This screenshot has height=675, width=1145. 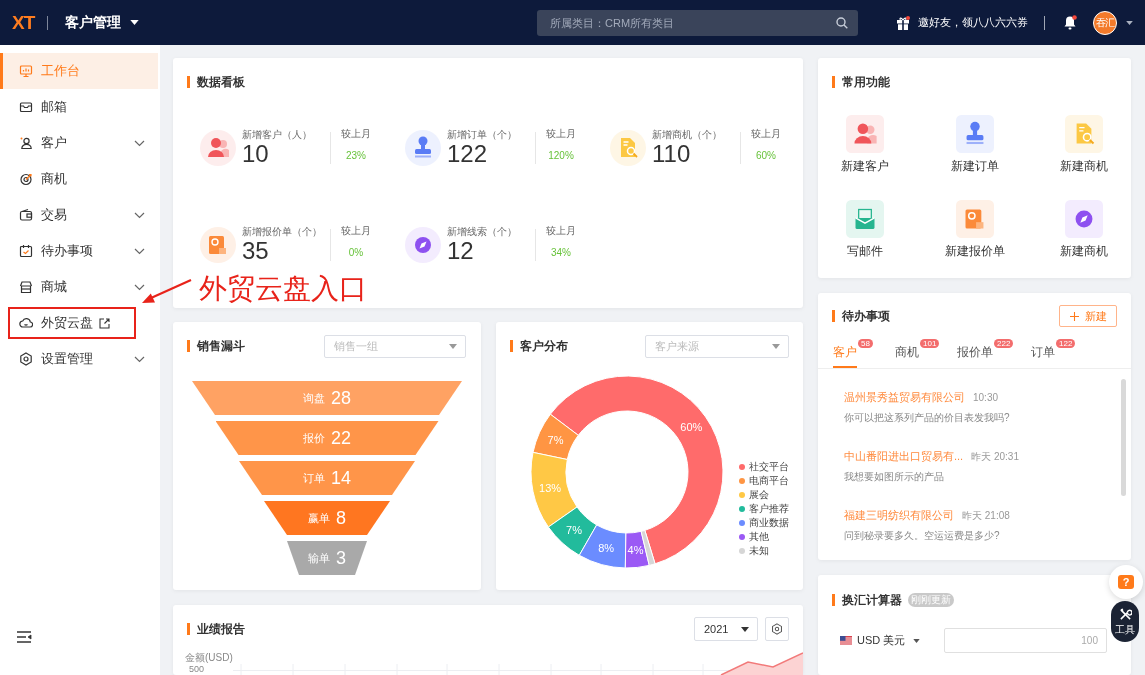 What do you see at coordinates (26, 107) in the screenshot?
I see `mail-icon` at bounding box center [26, 107].